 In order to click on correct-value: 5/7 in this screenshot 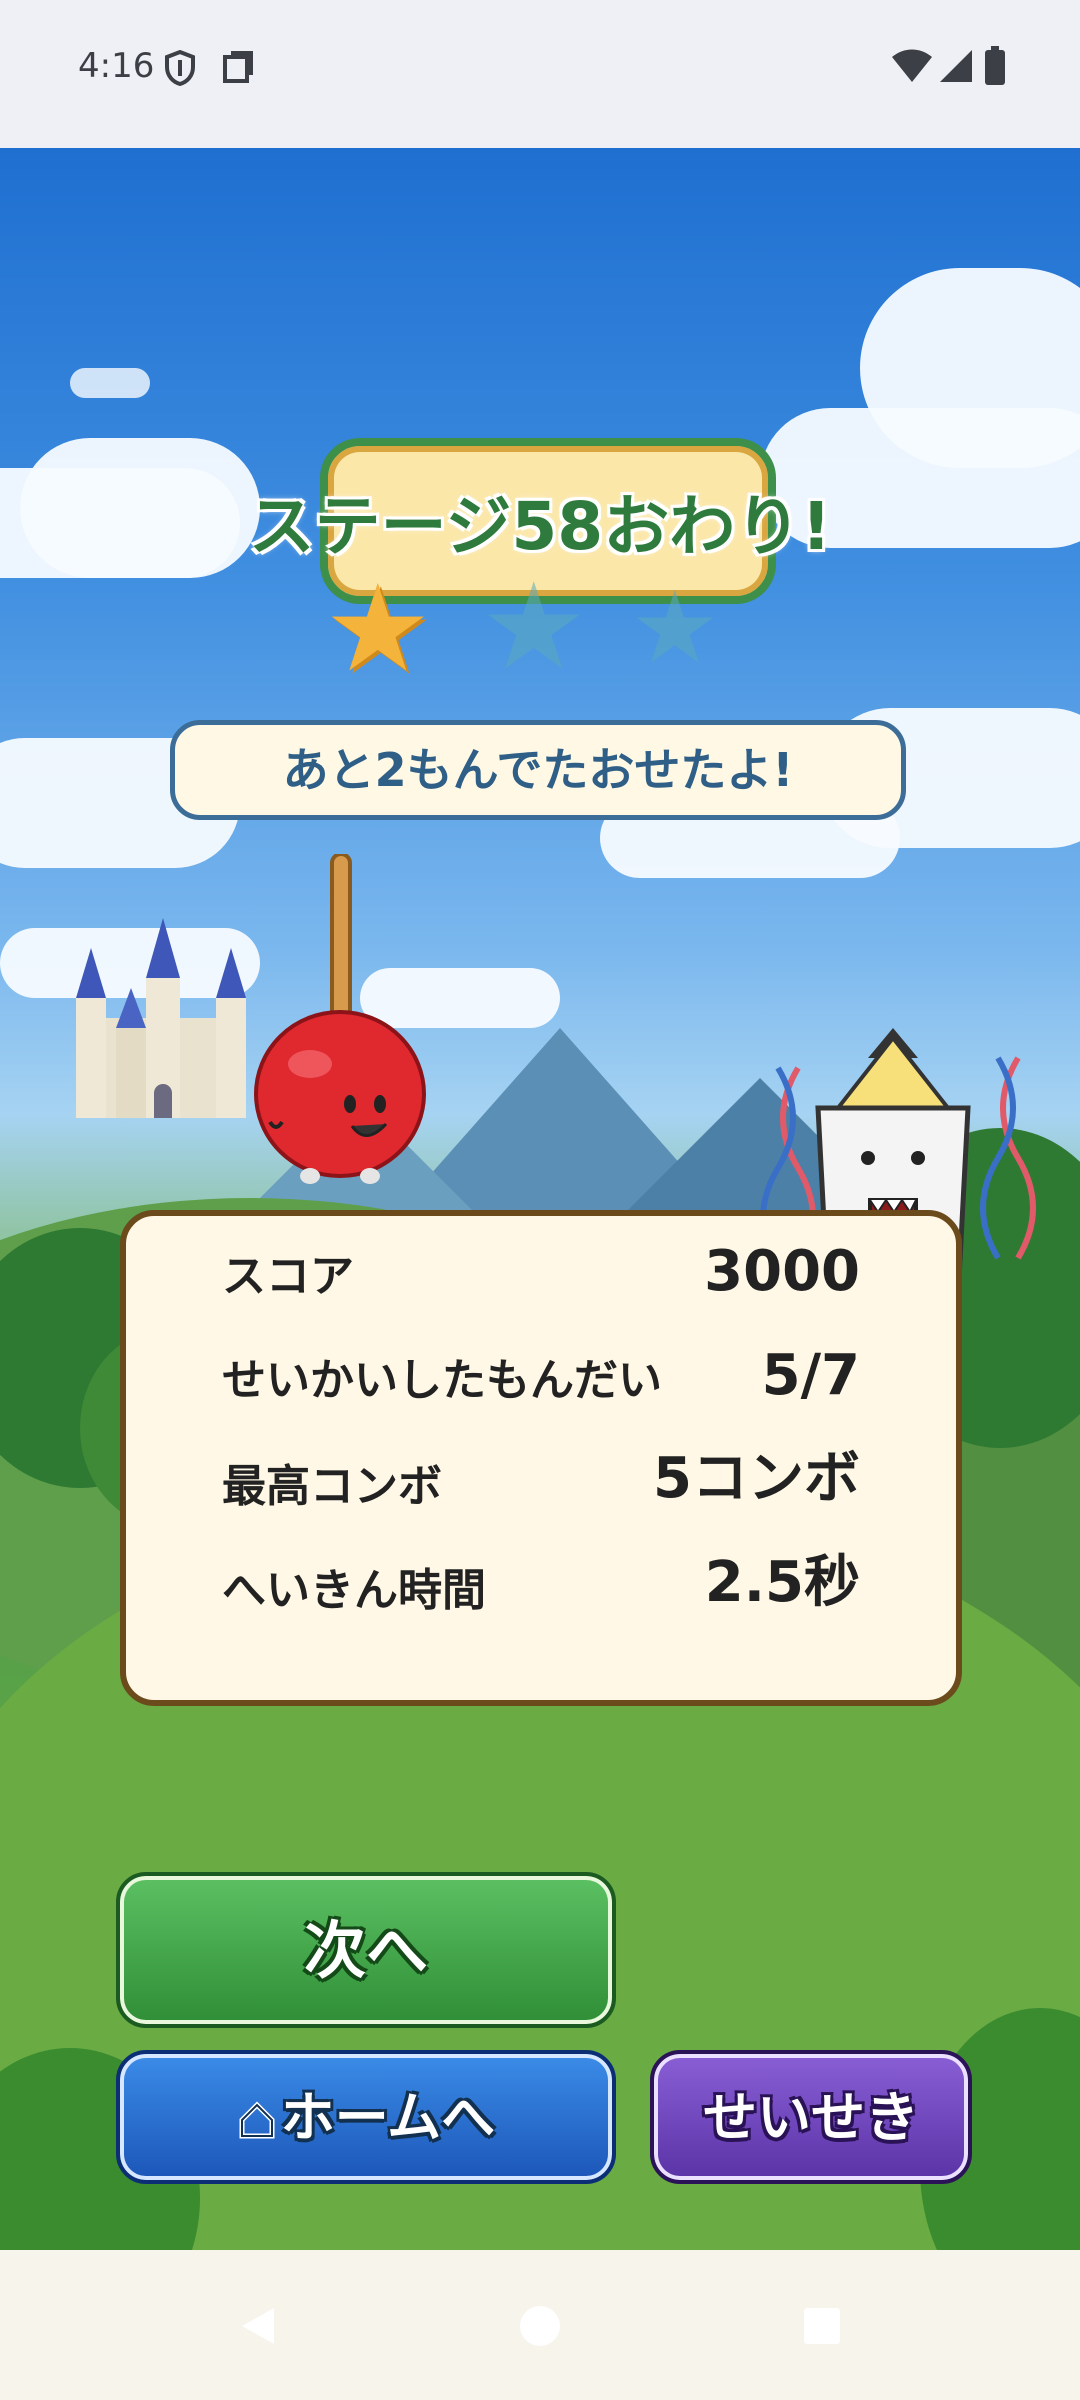, I will do `click(810, 1375)`.